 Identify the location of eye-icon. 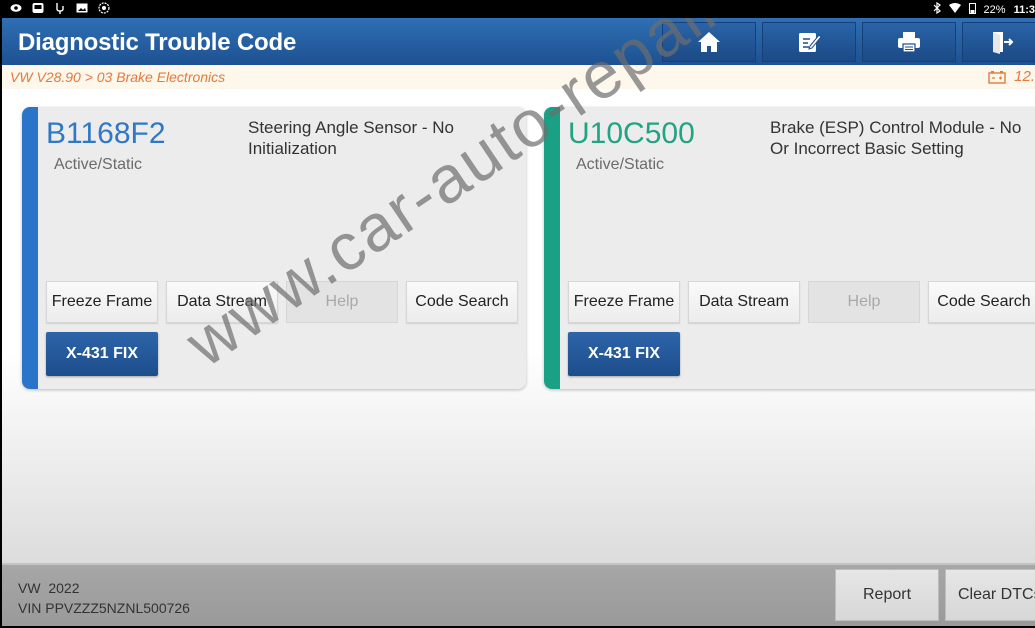
(16, 8).